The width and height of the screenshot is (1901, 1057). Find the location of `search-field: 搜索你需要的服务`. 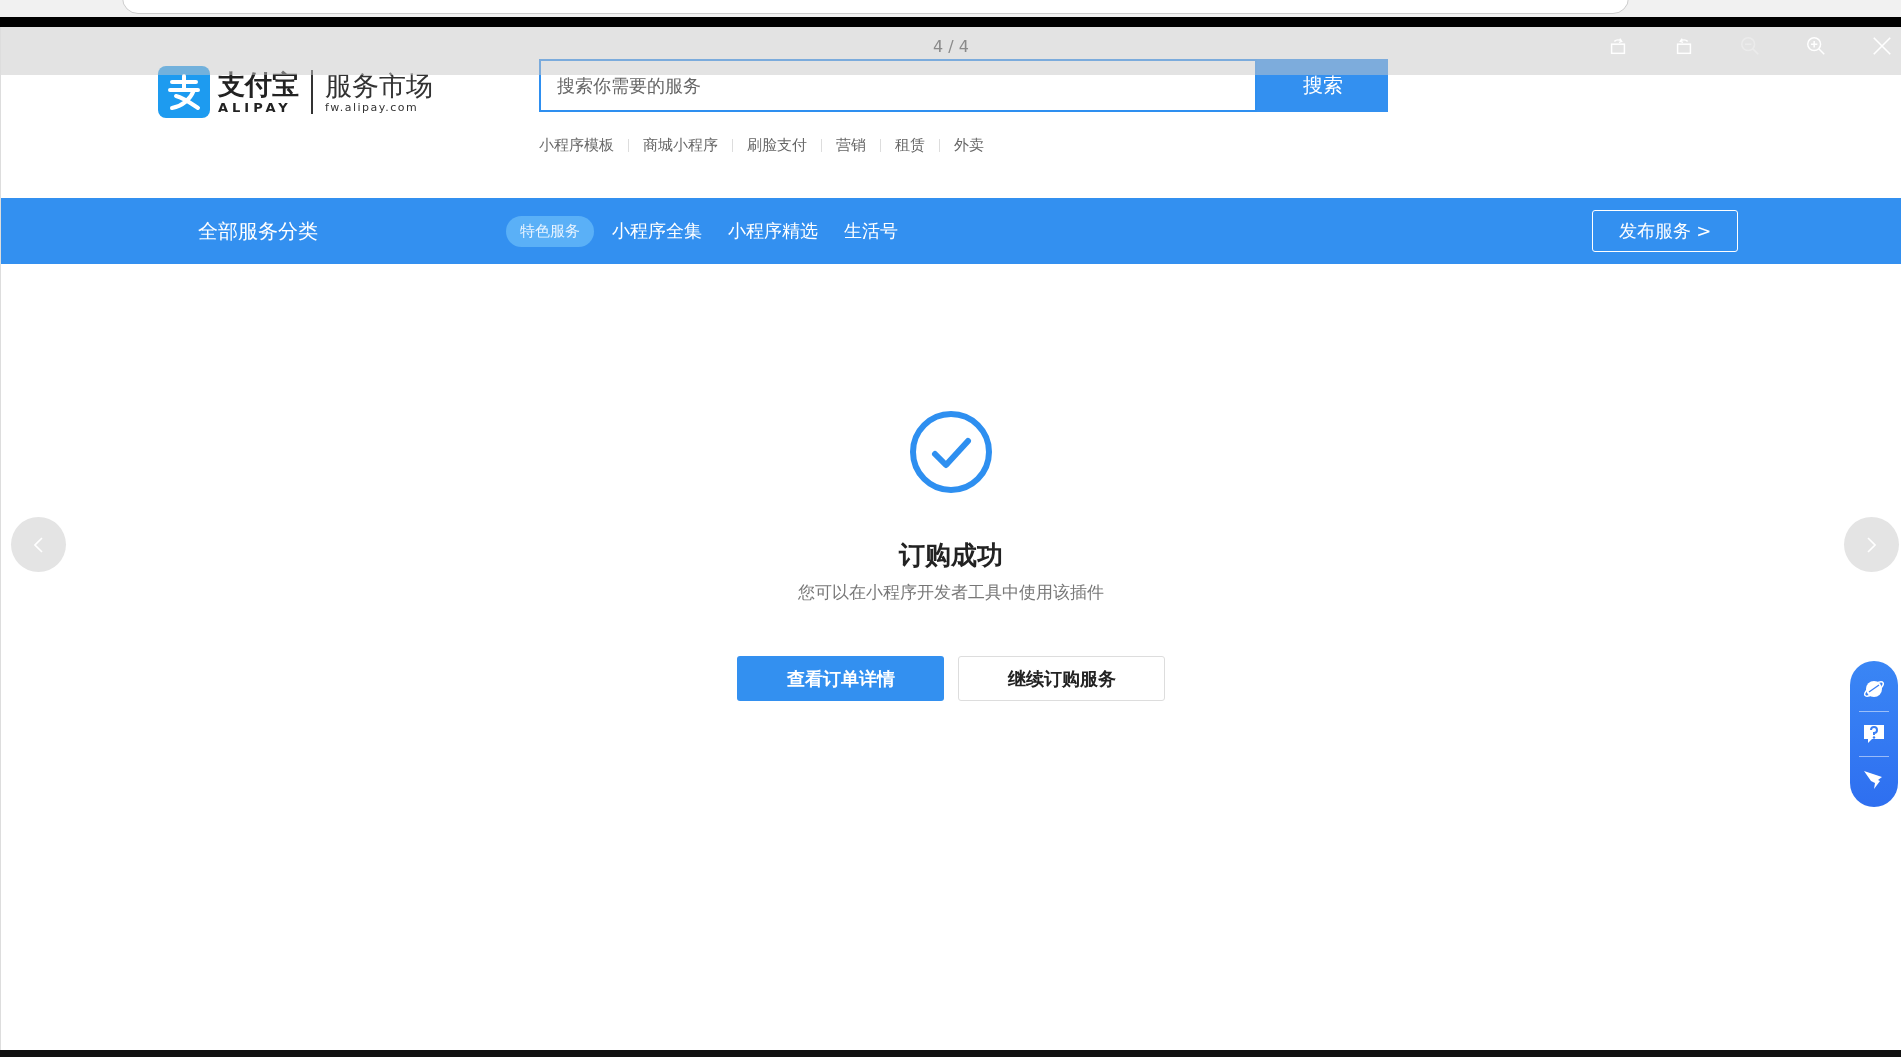

search-field: 搜索你需要的服务 is located at coordinates (898, 85).